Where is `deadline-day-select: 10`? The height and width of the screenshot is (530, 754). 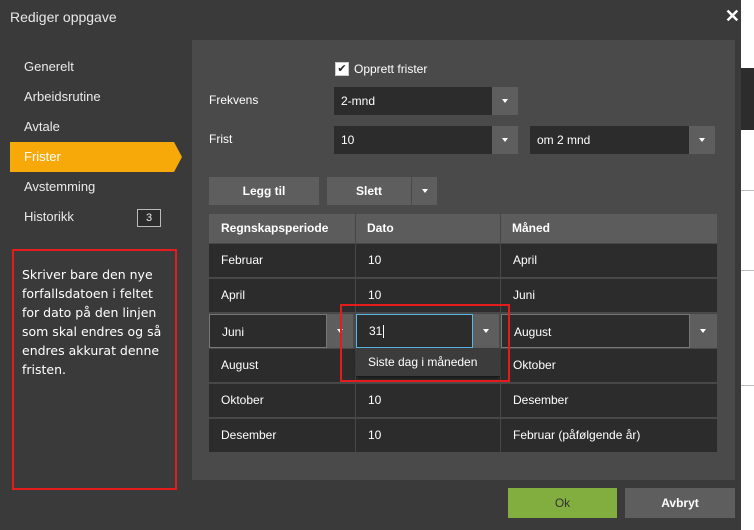
deadline-day-select: 10 is located at coordinates (413, 140).